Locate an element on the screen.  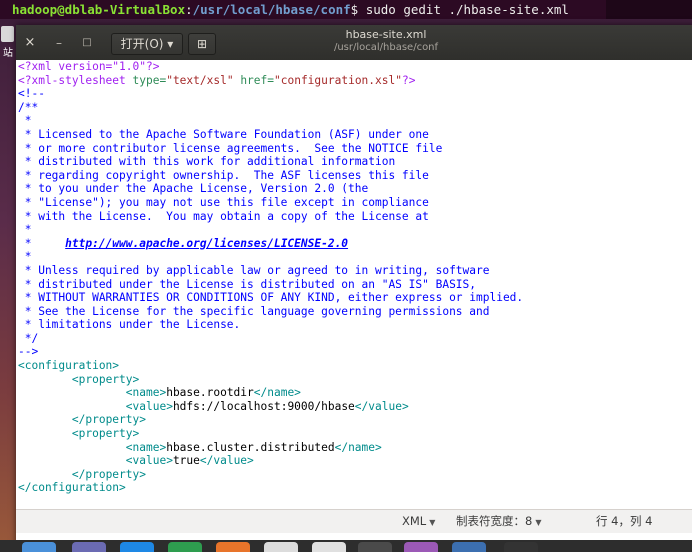
code-line: <value>true</value> is located at coordinates (355, 461).